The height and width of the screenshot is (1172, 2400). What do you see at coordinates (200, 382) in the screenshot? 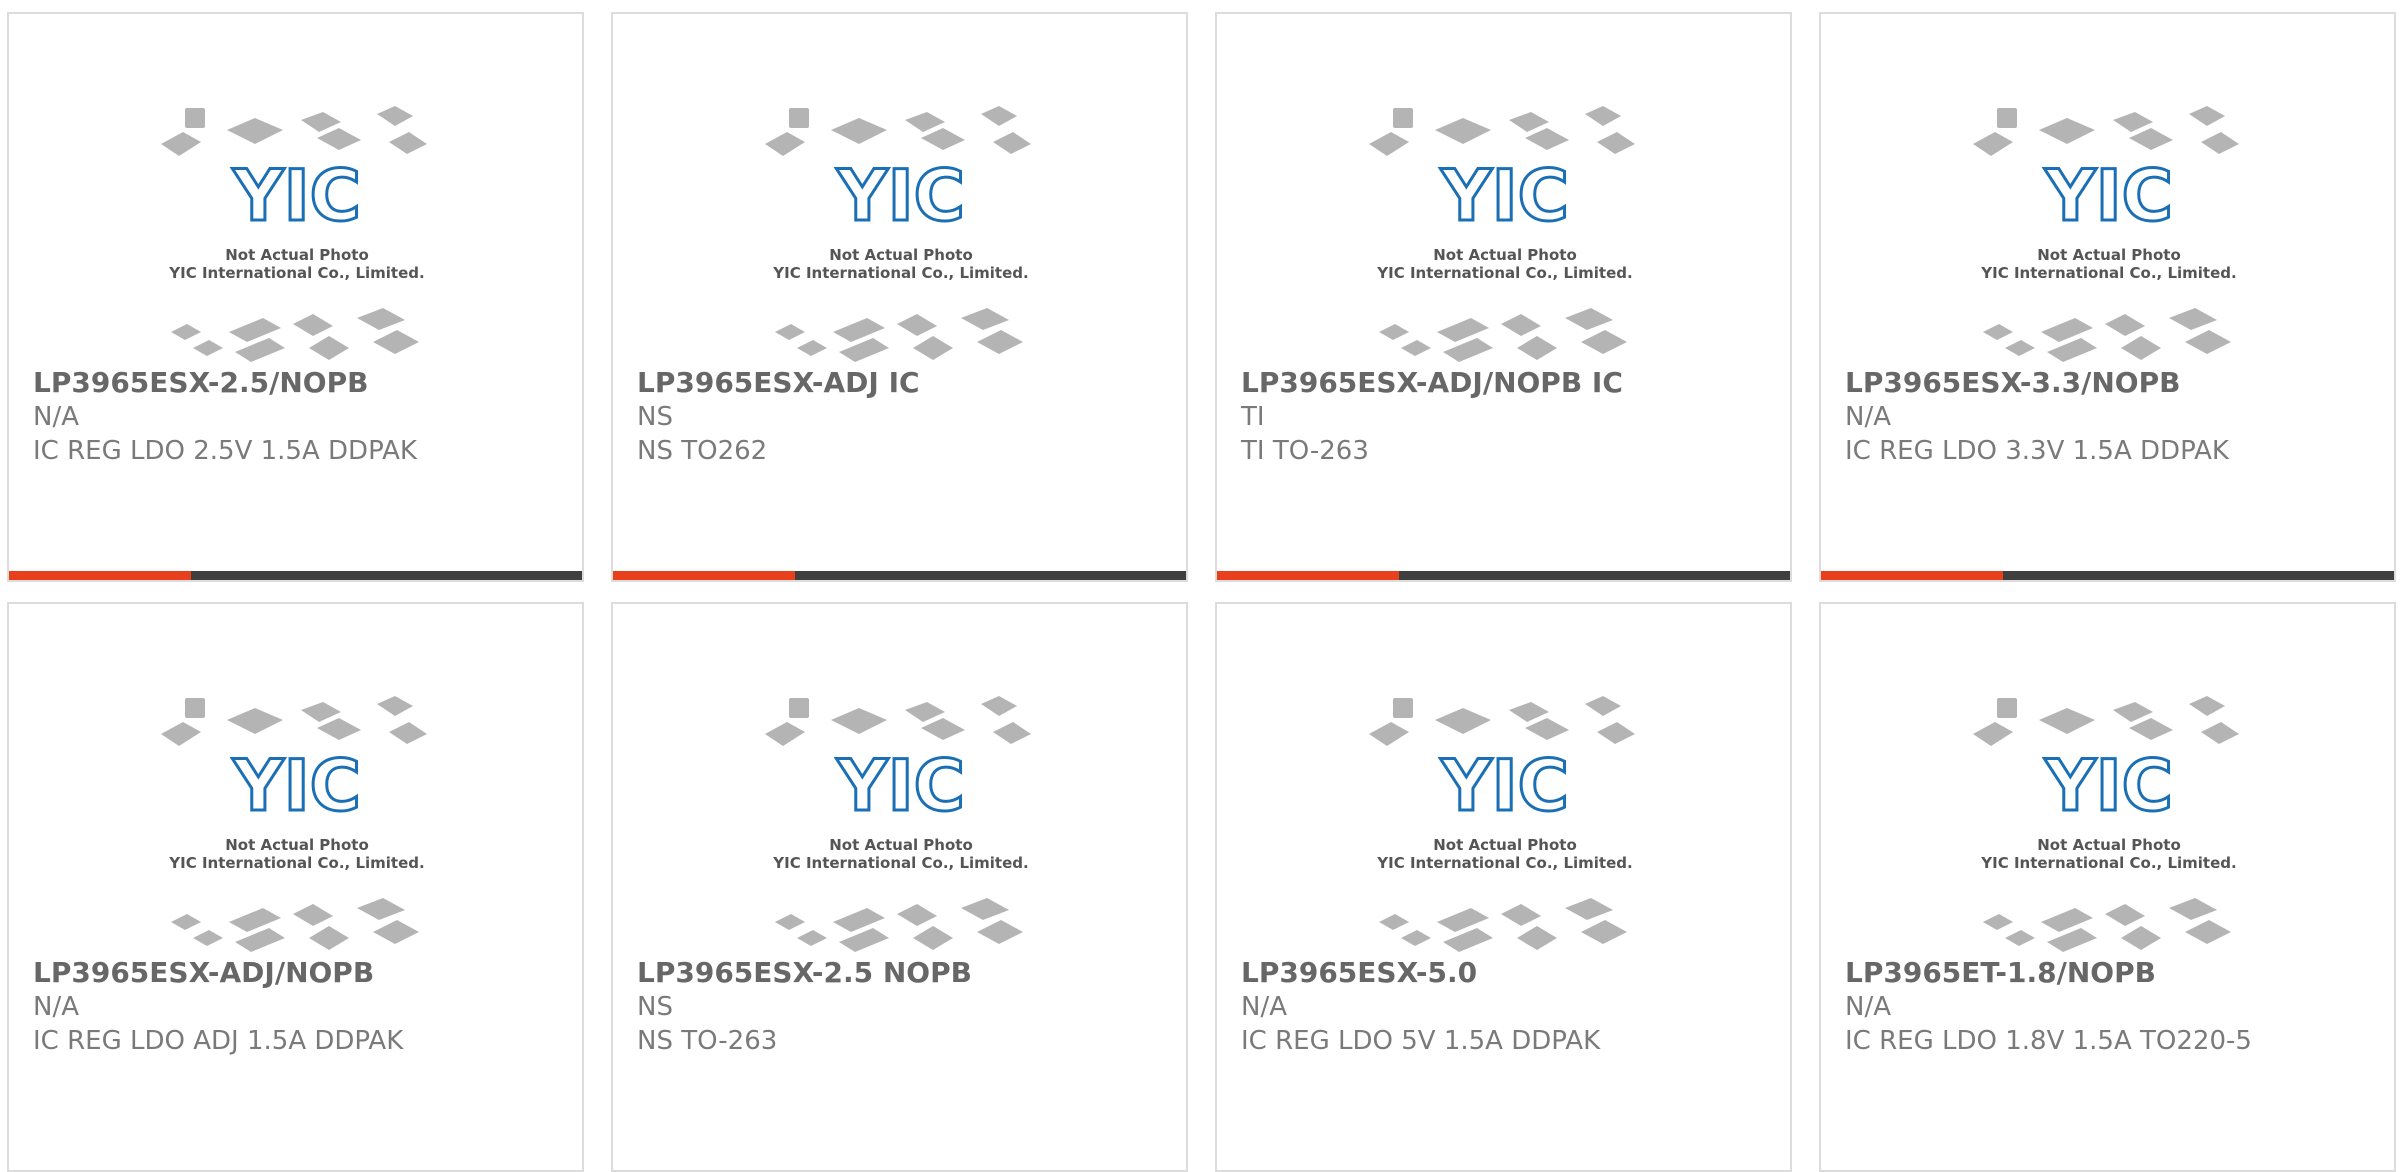
I see `product-part-number: LP3965ESX-2.5/NOPB` at bounding box center [200, 382].